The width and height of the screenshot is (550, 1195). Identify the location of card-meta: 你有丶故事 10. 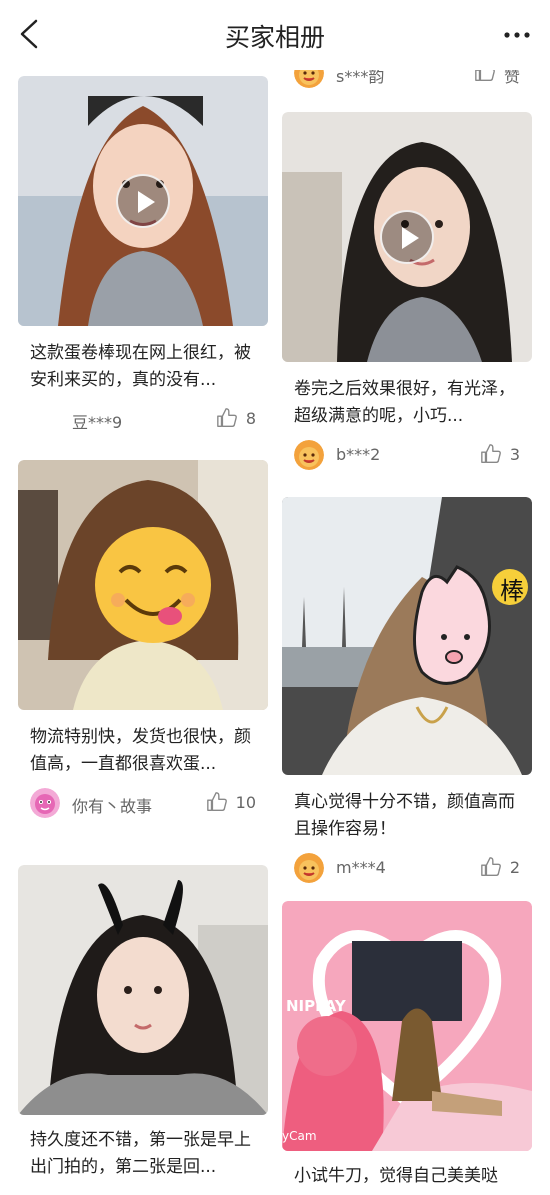
(143, 803).